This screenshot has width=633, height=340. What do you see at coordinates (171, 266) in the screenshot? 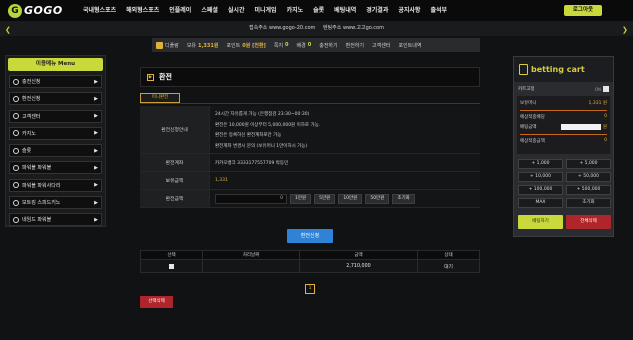
I see `row-checkbox` at bounding box center [171, 266].